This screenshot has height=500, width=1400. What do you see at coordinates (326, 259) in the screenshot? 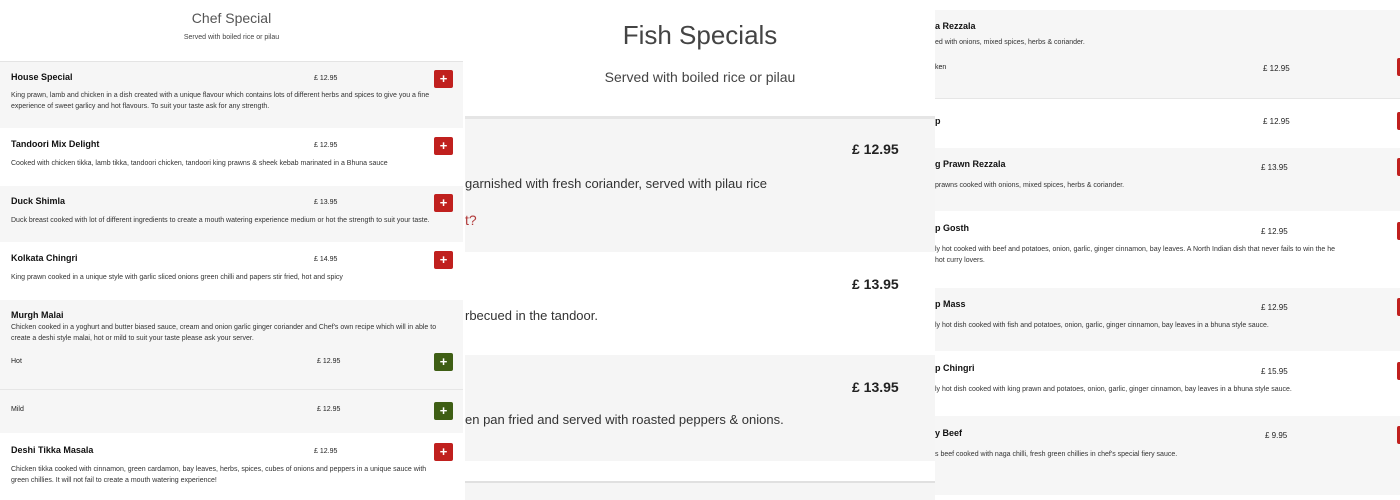
I see `item-price: £ 14.95` at bounding box center [326, 259].